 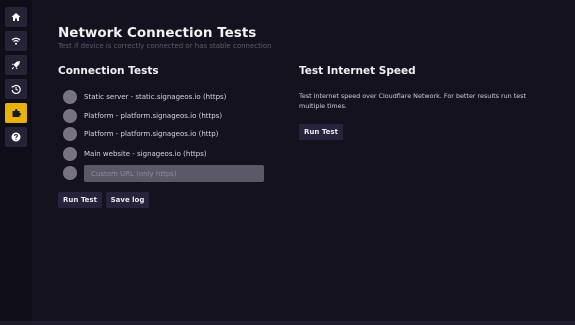 I want to click on home-icon, so click(x=16, y=17).